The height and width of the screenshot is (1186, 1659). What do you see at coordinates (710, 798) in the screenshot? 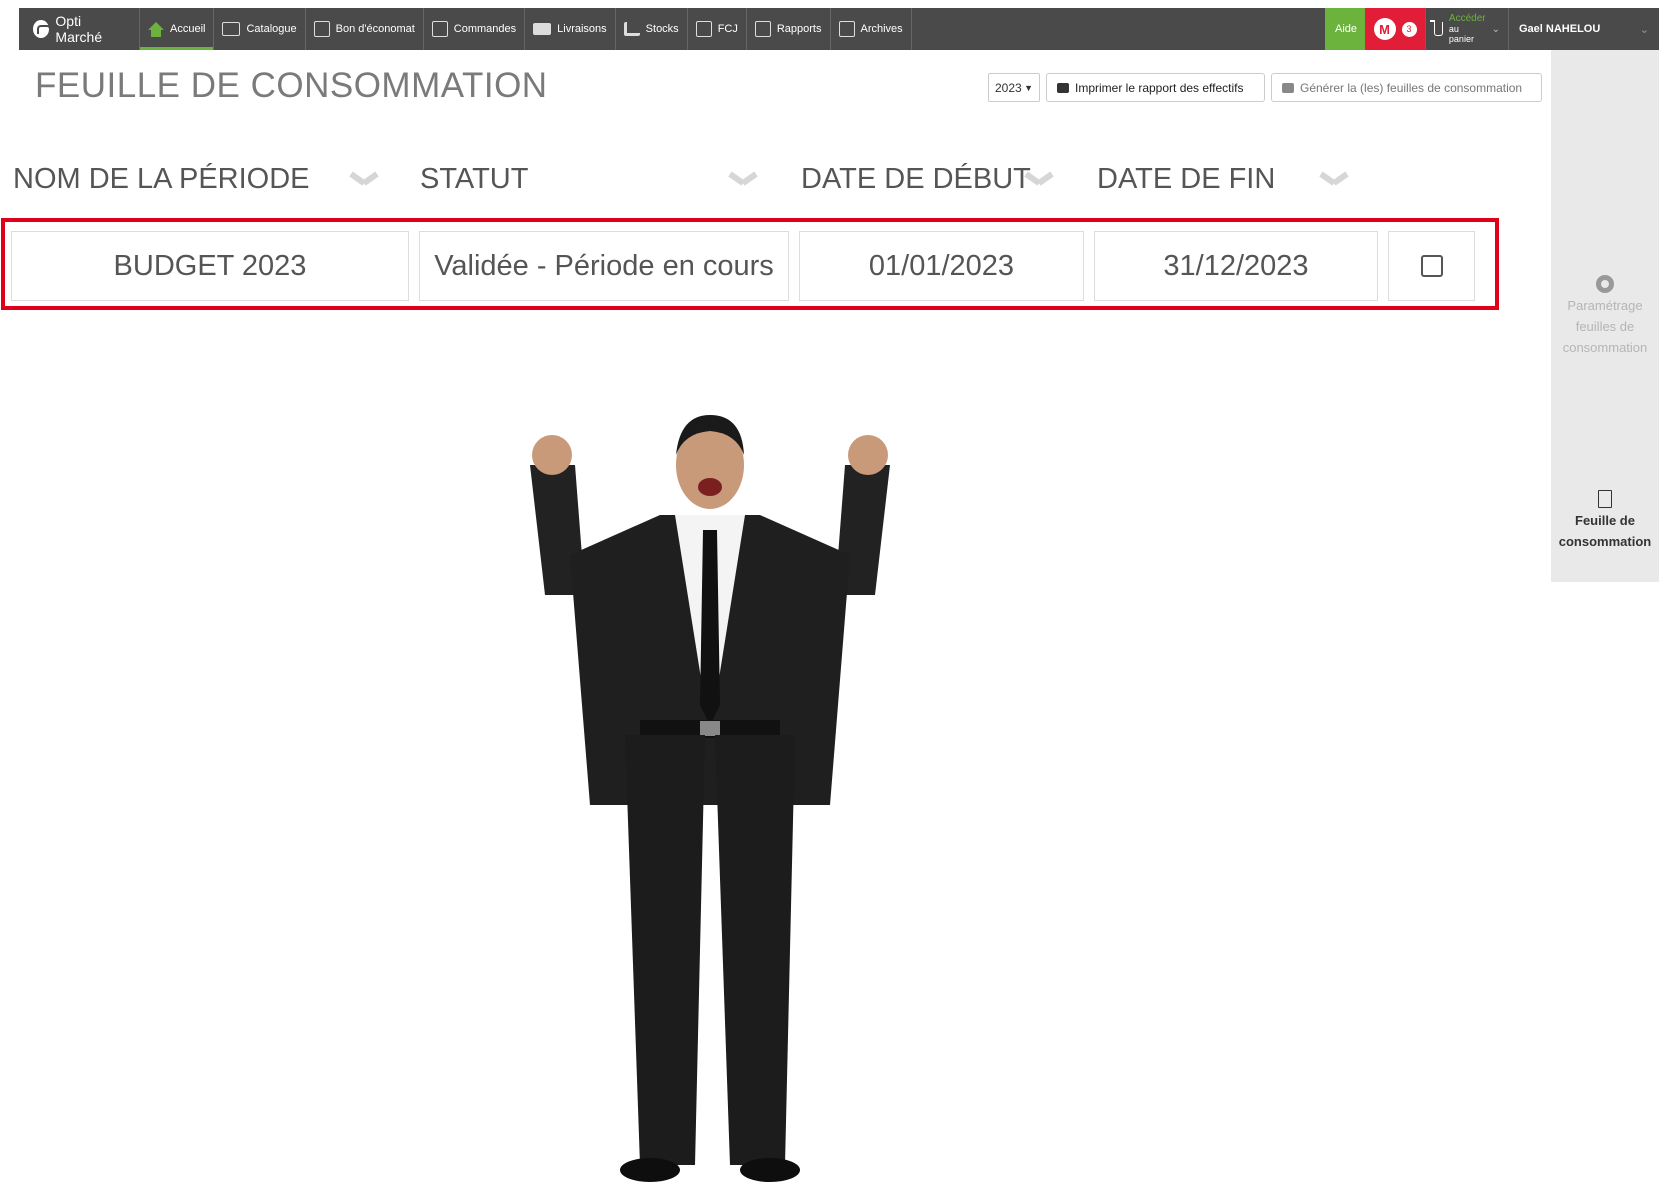
I see `celebrating-businessman-image` at bounding box center [710, 798].